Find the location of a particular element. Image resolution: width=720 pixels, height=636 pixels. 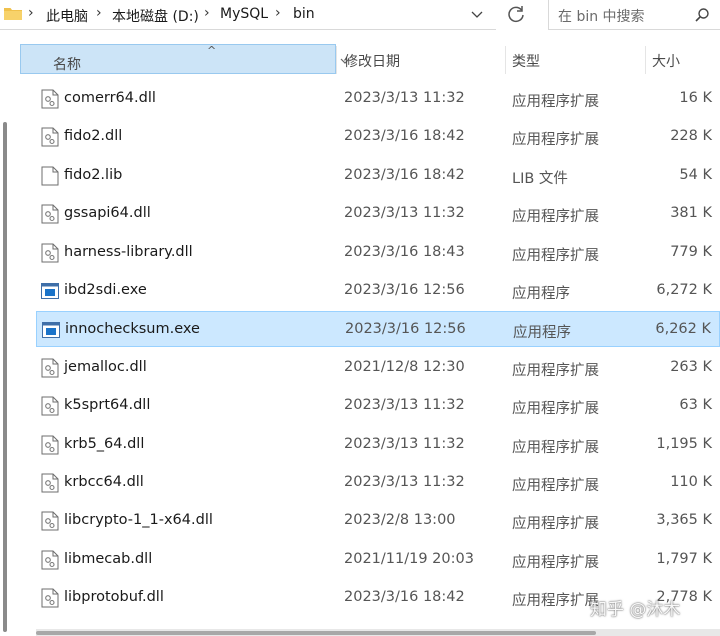

file-modified-date: 2023/3/16 18:43 is located at coordinates (404, 251).